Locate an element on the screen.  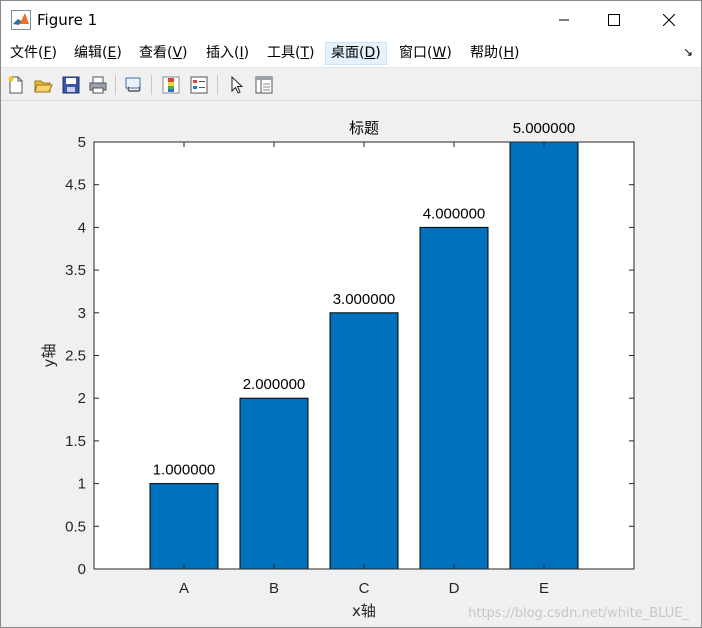
menu-file: 文件(F) is located at coordinates (33, 53).